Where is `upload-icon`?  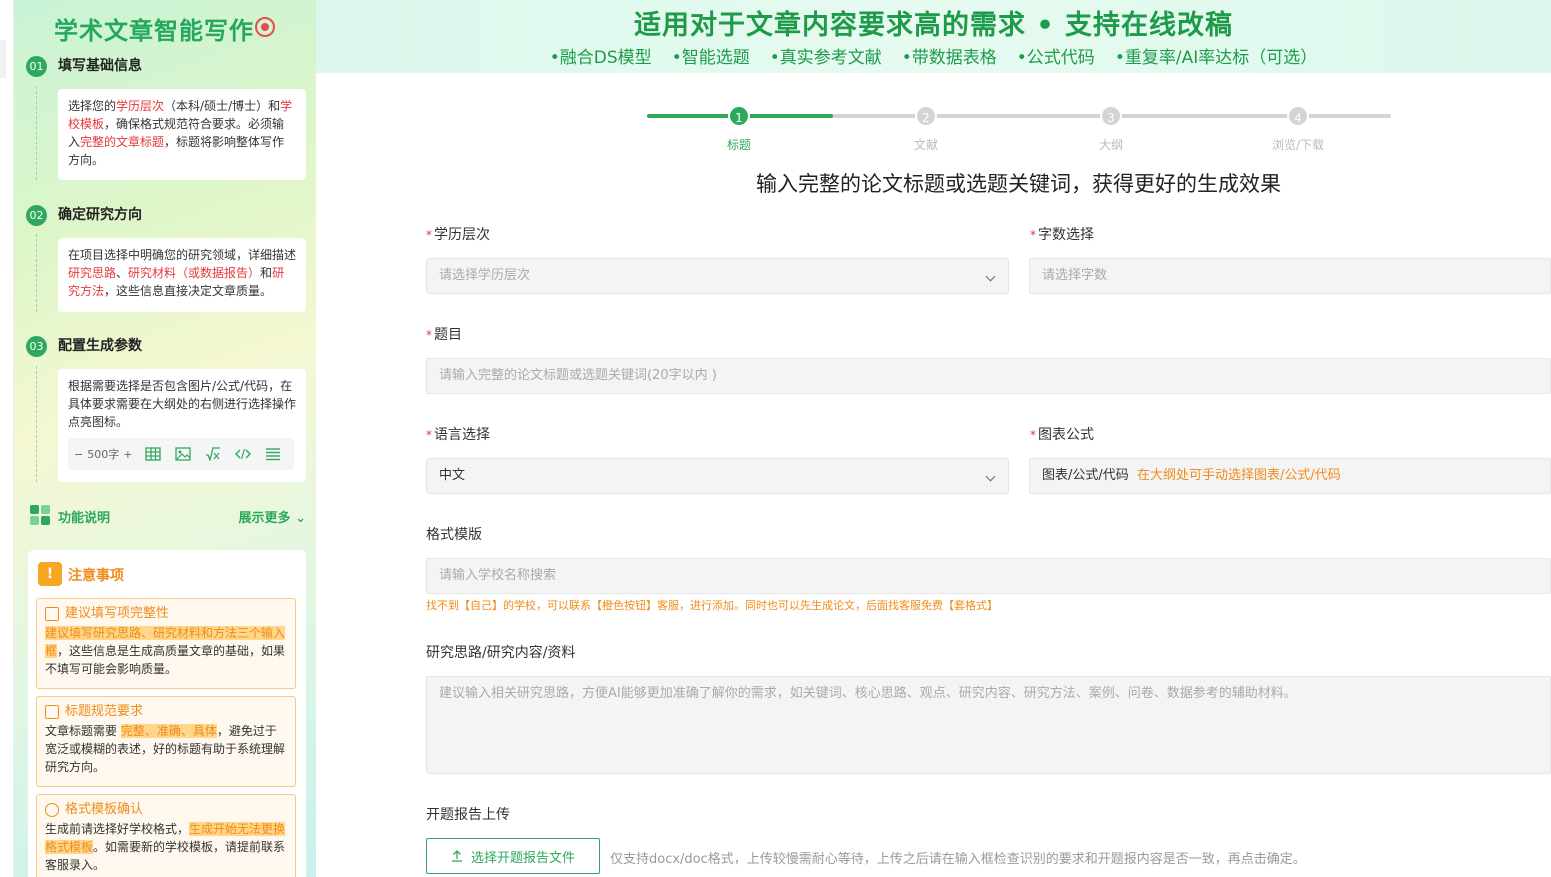
upload-icon is located at coordinates (456, 856).